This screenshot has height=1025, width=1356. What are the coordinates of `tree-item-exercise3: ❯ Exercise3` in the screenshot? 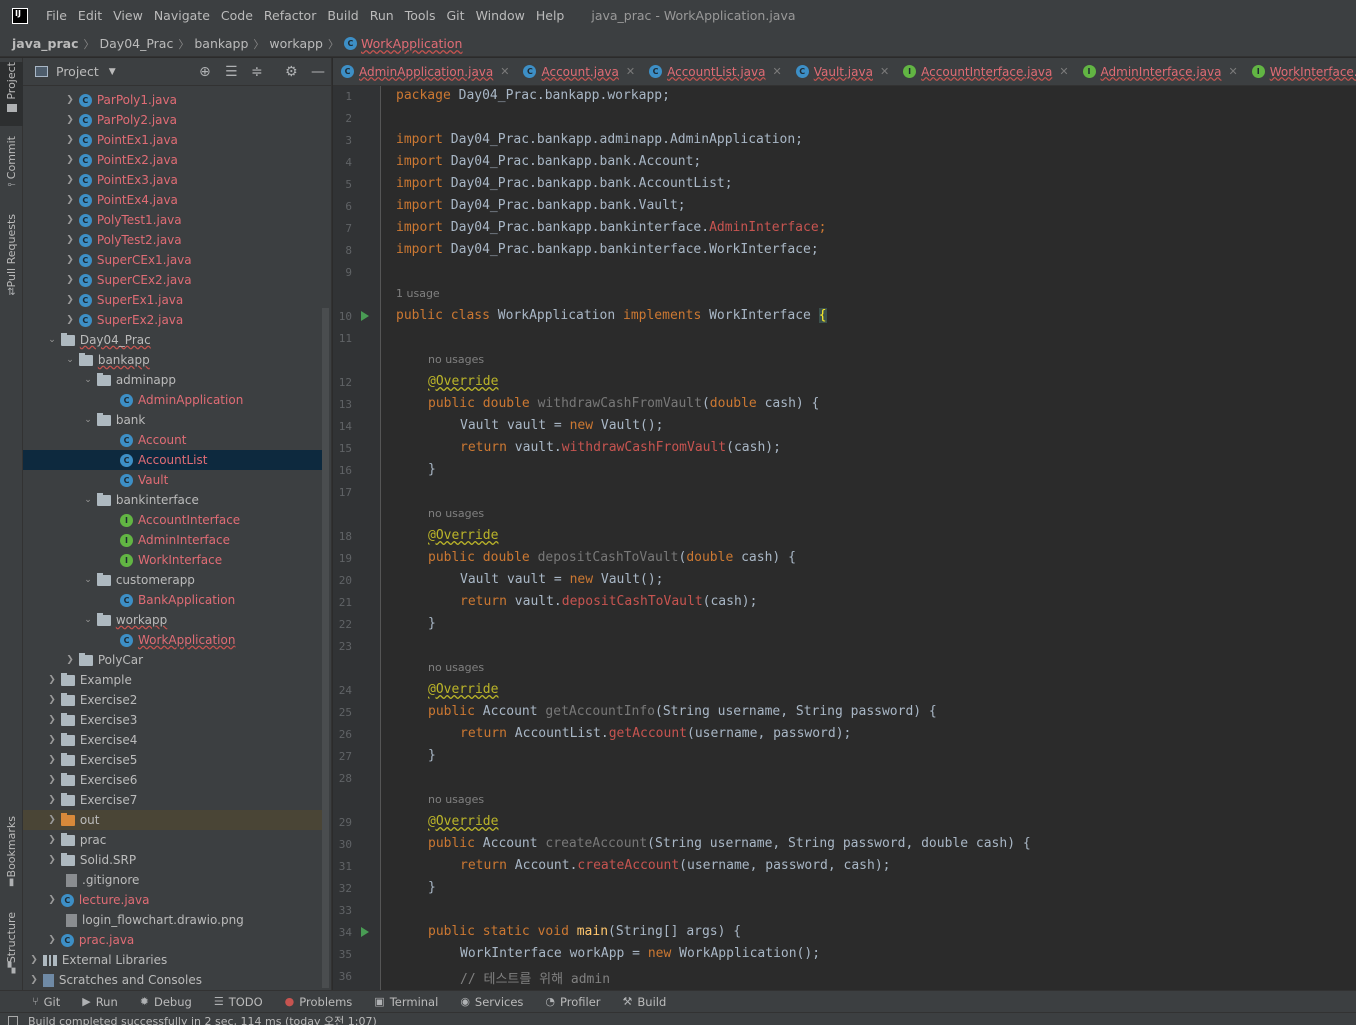 It's located at (173, 720).